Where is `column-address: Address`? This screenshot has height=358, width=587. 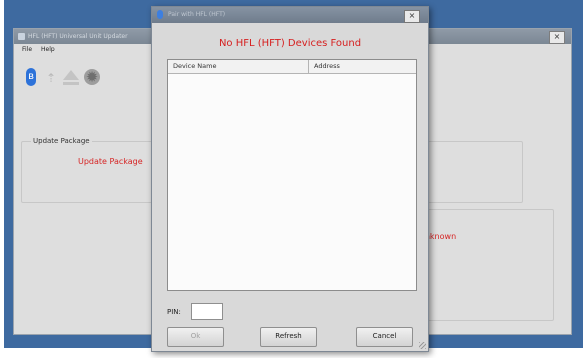
column-address: Address is located at coordinates (327, 66).